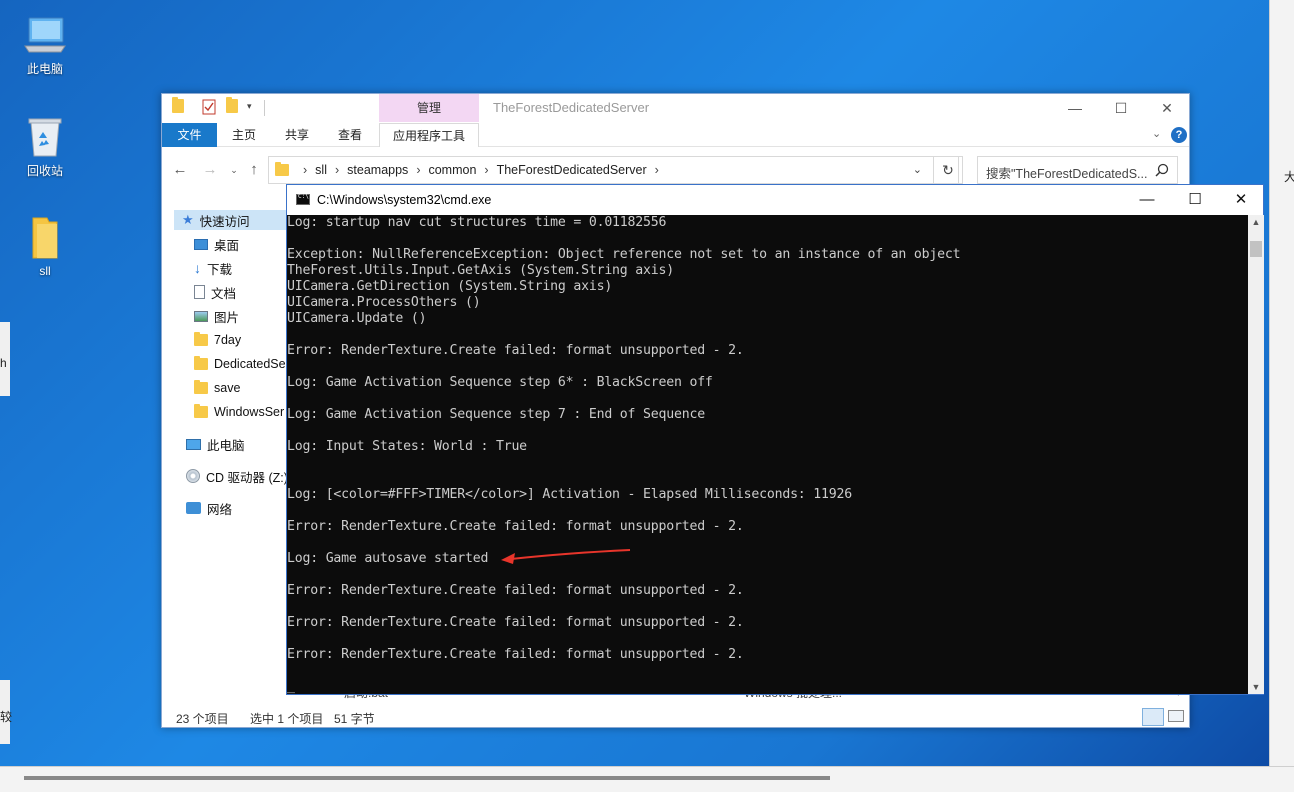 The image size is (1294, 792). I want to click on breadcrumb-item: sll, so click(321, 170).